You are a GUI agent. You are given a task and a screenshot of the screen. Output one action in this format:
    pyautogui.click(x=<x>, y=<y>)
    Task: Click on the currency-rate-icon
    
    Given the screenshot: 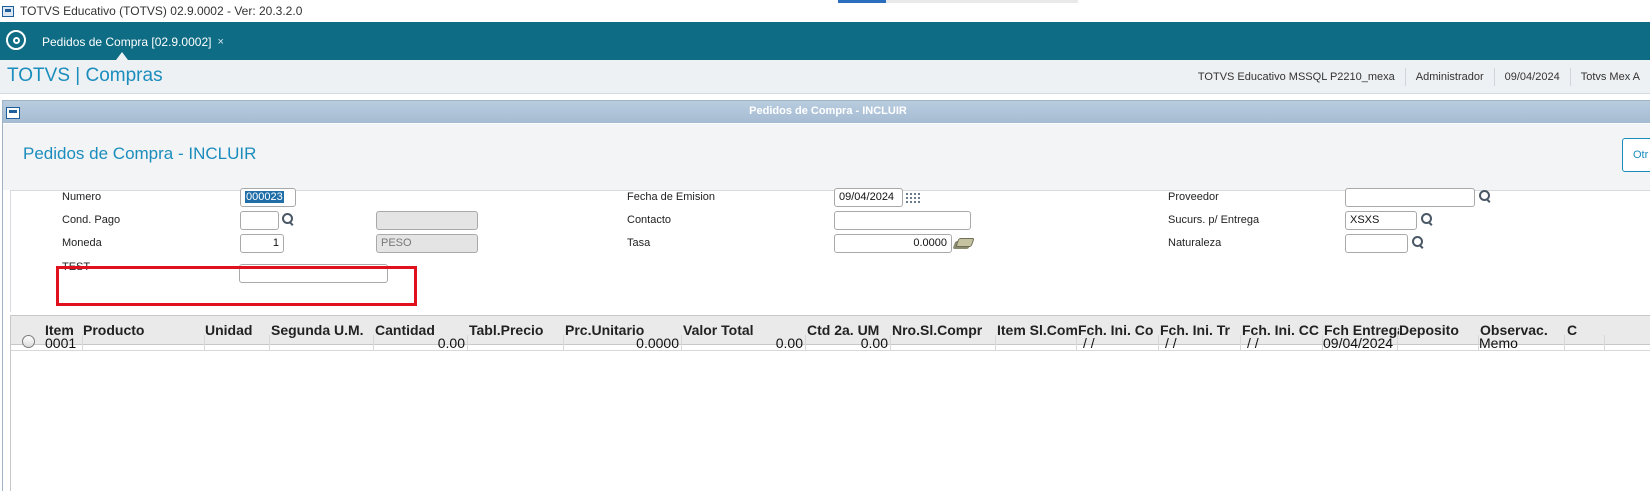 What is the action you would take?
    pyautogui.click(x=963, y=244)
    